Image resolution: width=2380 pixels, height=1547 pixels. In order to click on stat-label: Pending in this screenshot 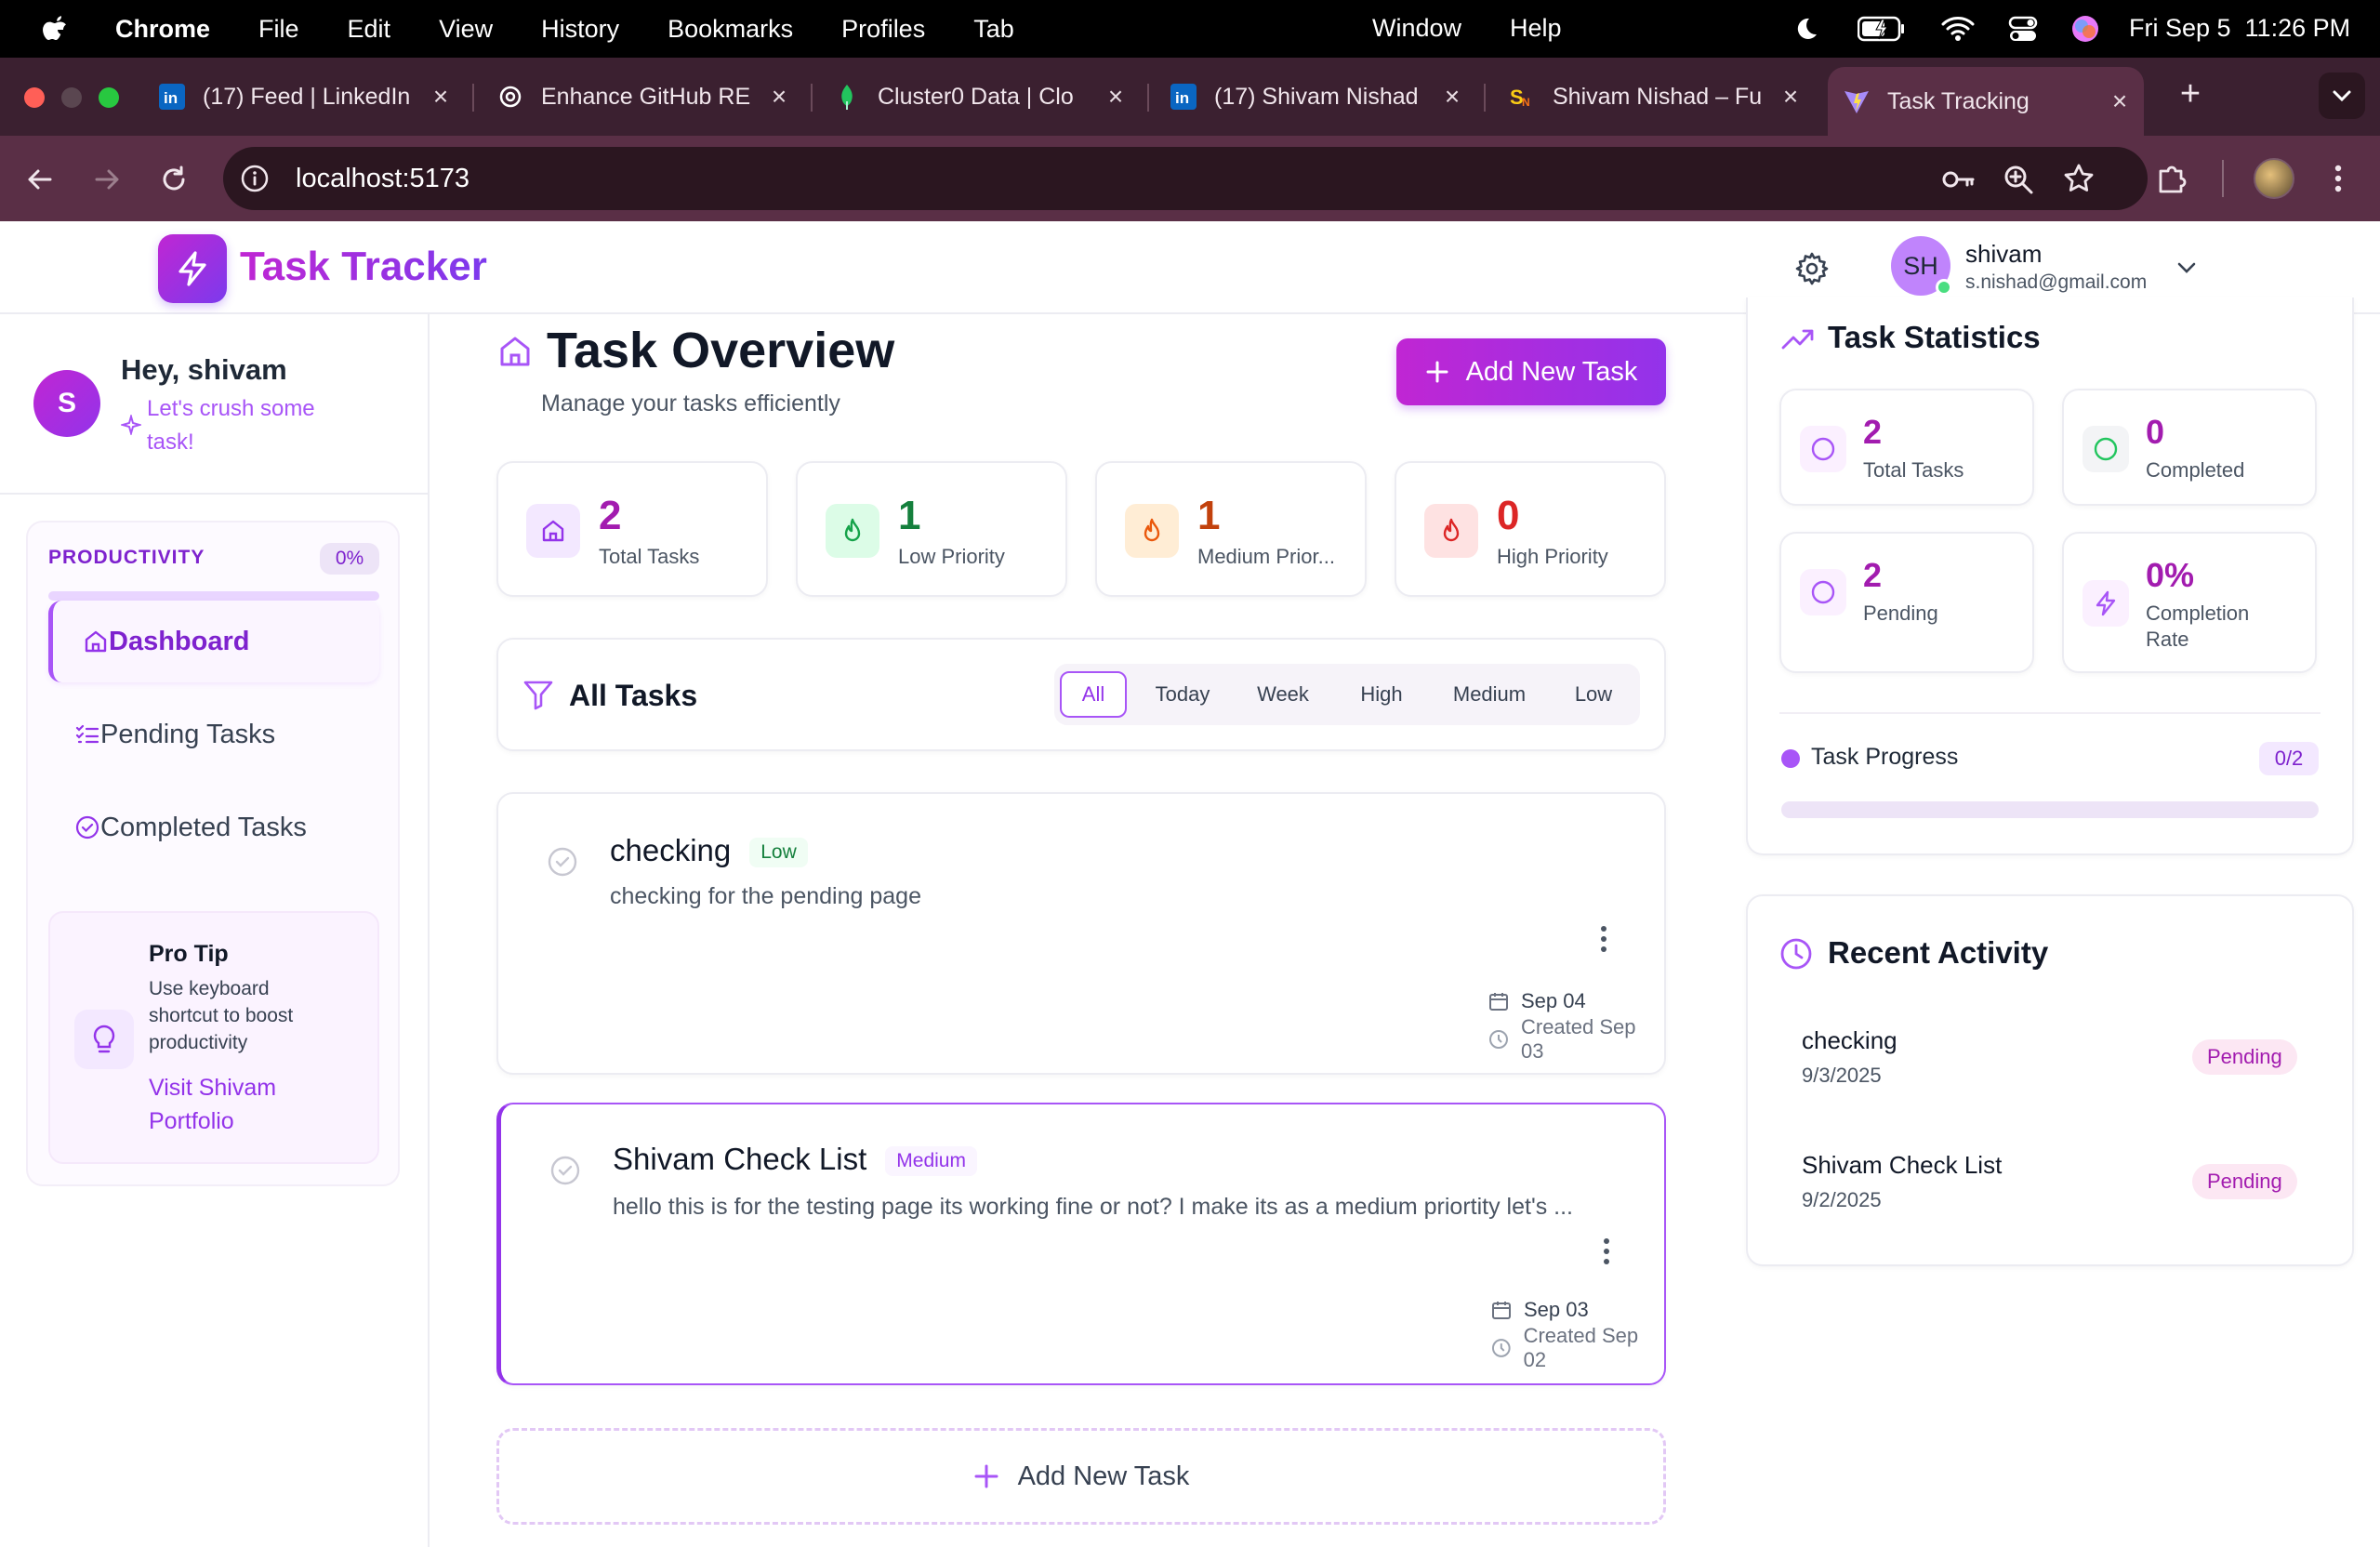, I will do `click(1900, 613)`.